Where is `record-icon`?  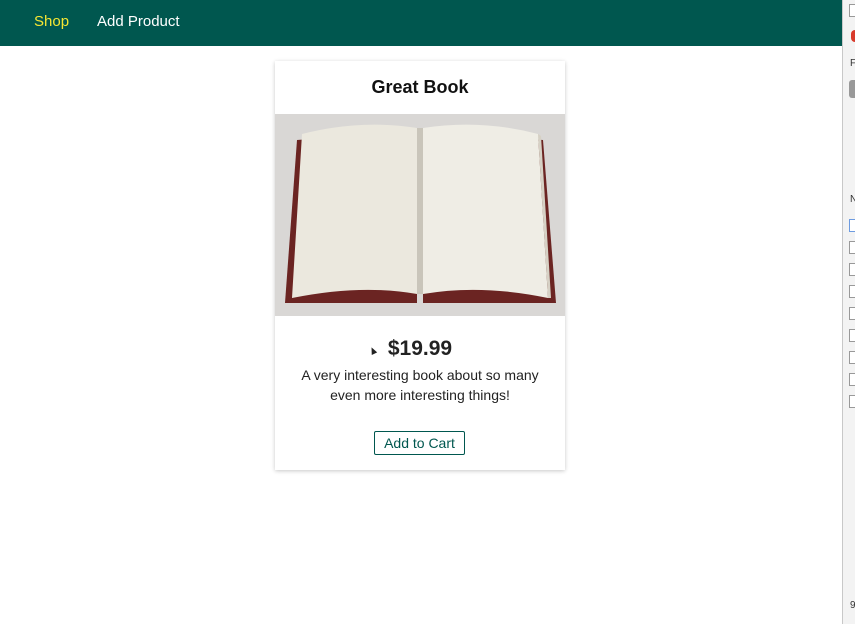 record-icon is located at coordinates (853, 36).